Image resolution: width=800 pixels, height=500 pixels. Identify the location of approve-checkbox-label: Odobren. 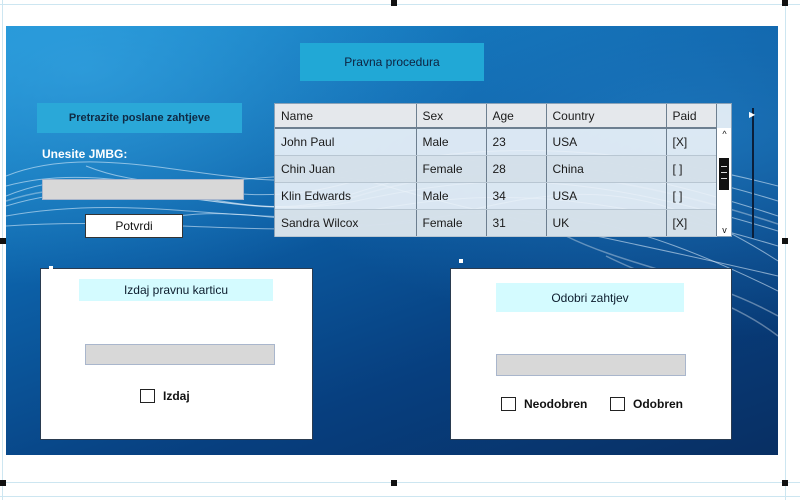
(658, 404).